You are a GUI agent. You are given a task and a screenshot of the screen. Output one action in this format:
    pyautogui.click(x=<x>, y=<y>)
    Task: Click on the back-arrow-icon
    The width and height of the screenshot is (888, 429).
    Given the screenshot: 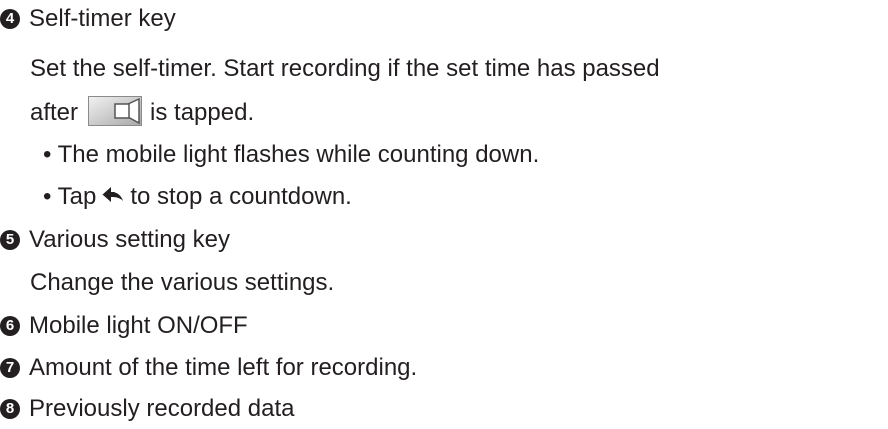 What is the action you would take?
    pyautogui.click(x=113, y=199)
    